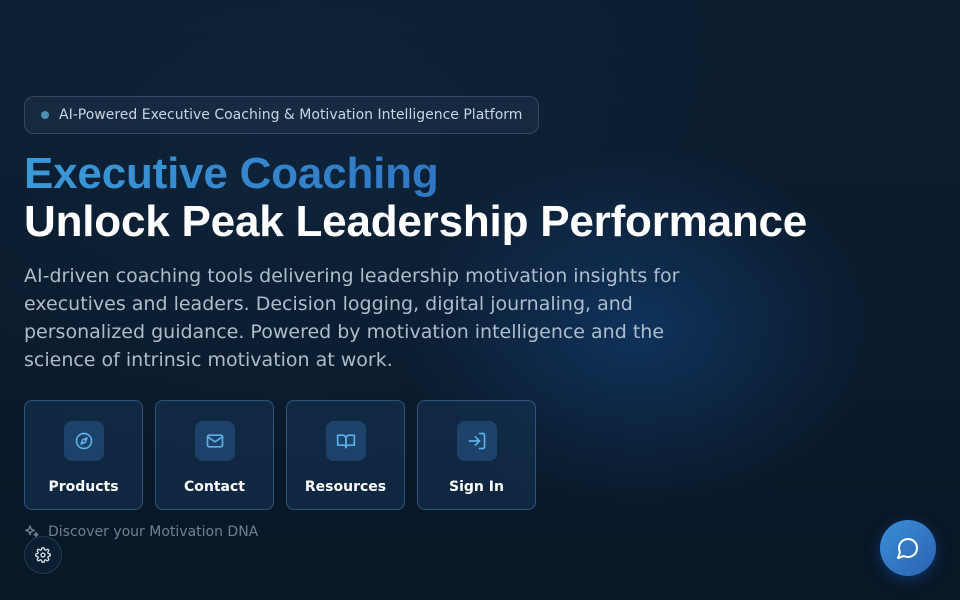 The image size is (960, 600). I want to click on discover-text: Discover your Motivation DNA, so click(153, 532).